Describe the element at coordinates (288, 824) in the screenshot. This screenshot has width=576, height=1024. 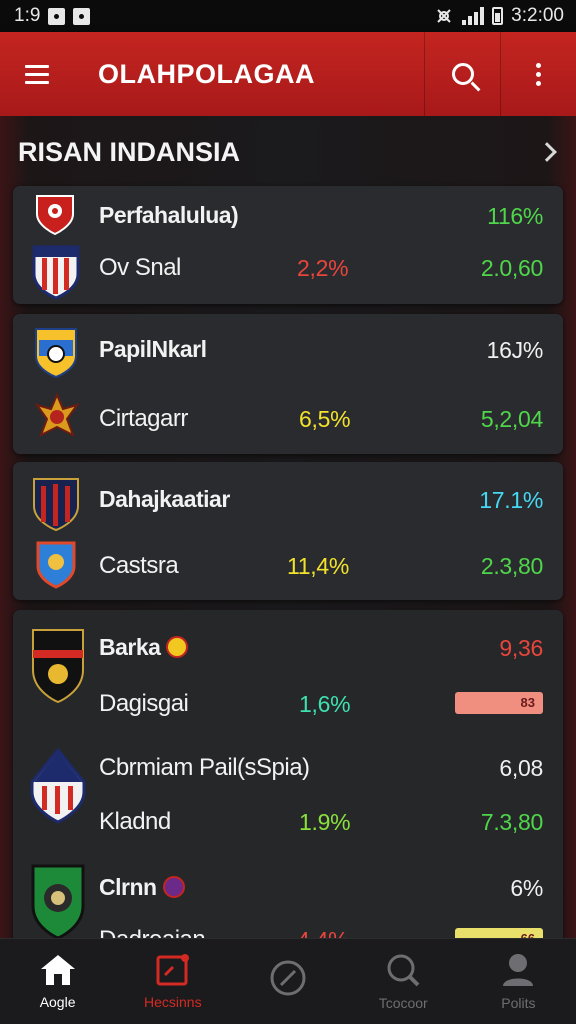
I see `list-item: Kladnd 1.9% 7.3,80` at that location.